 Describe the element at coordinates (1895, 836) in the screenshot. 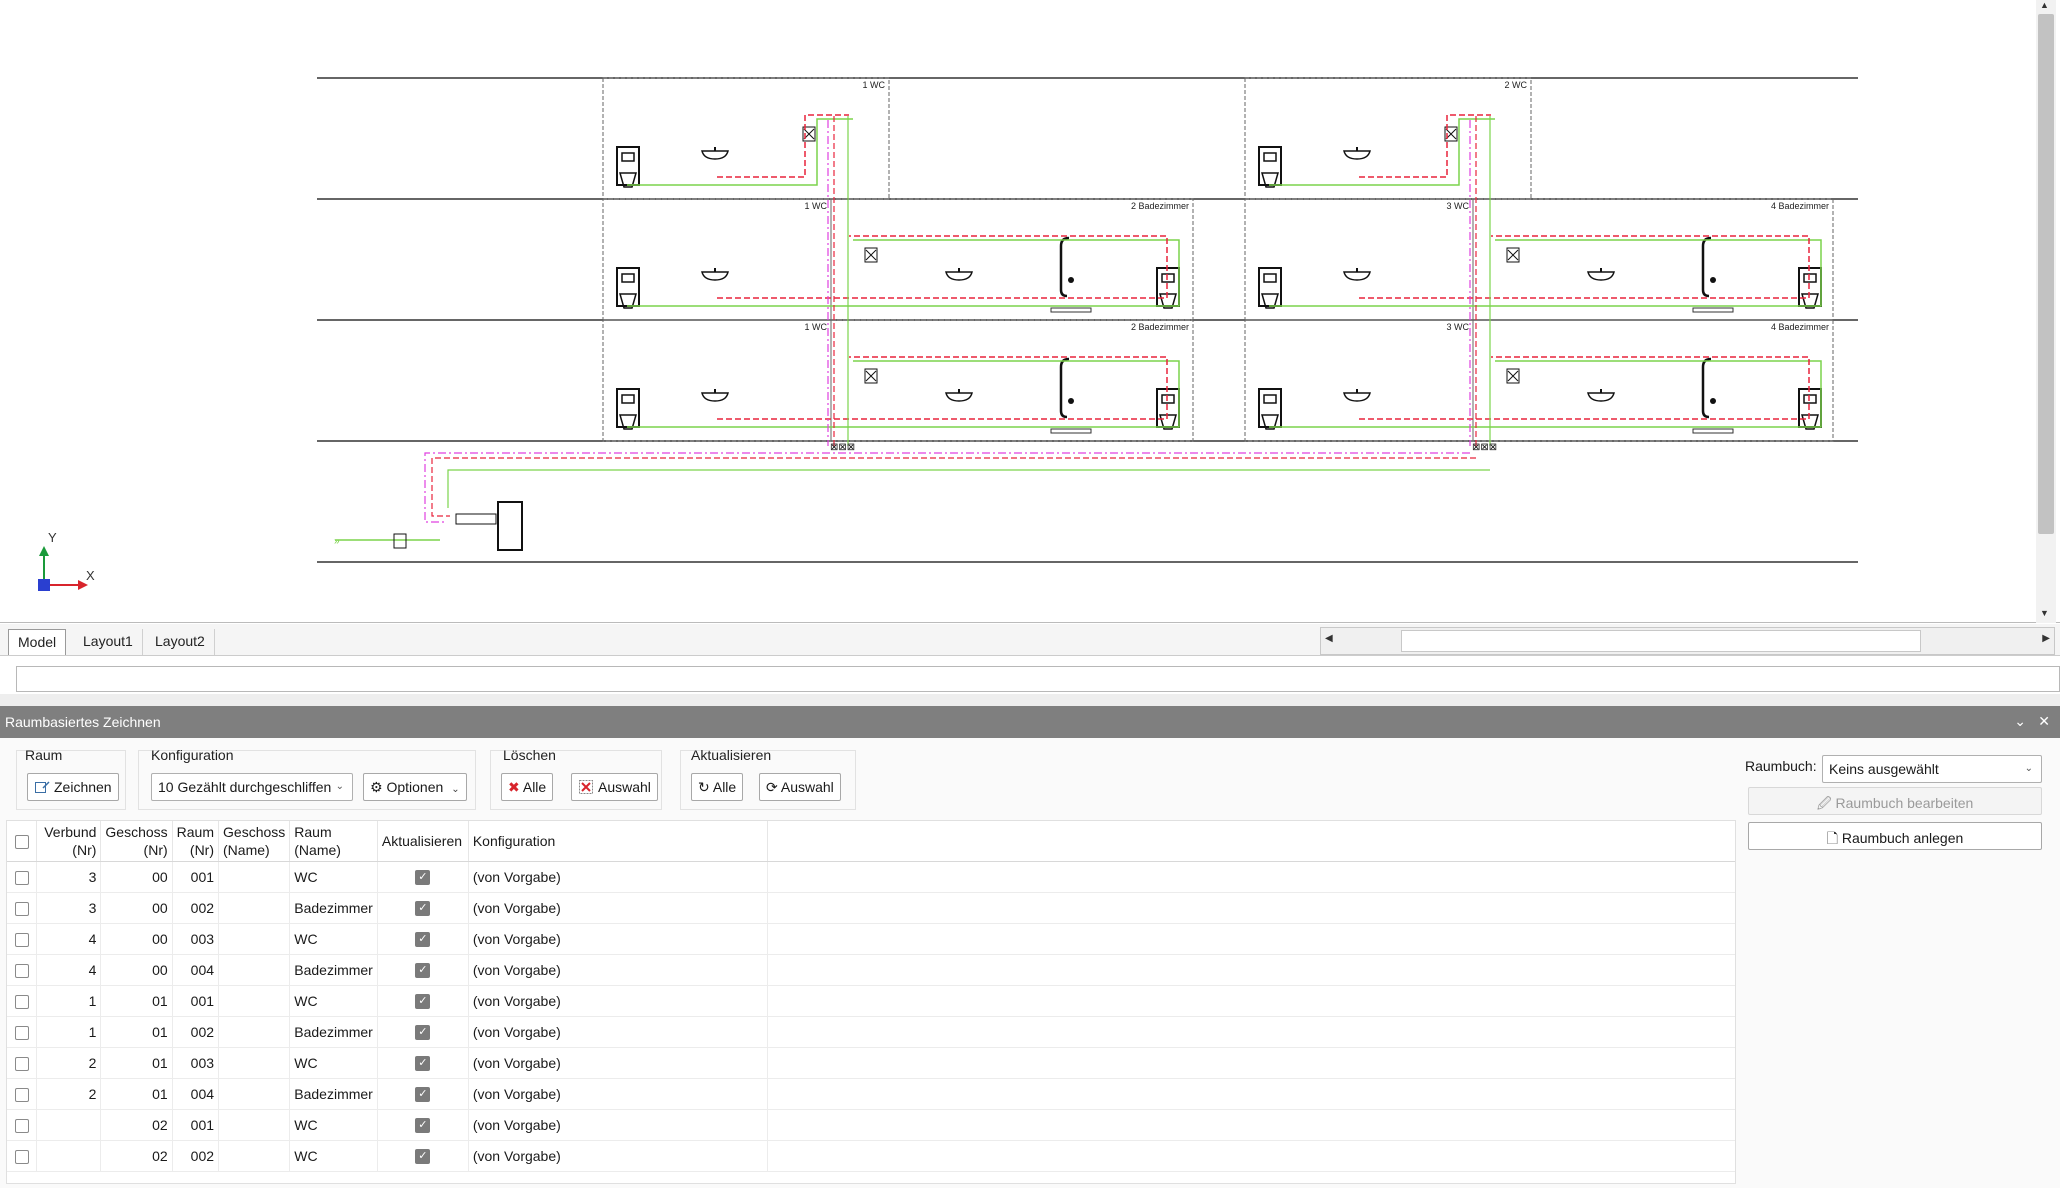

I see `raumbuch-anlegen-button: 🗋 Raumbuch anlegen` at that location.